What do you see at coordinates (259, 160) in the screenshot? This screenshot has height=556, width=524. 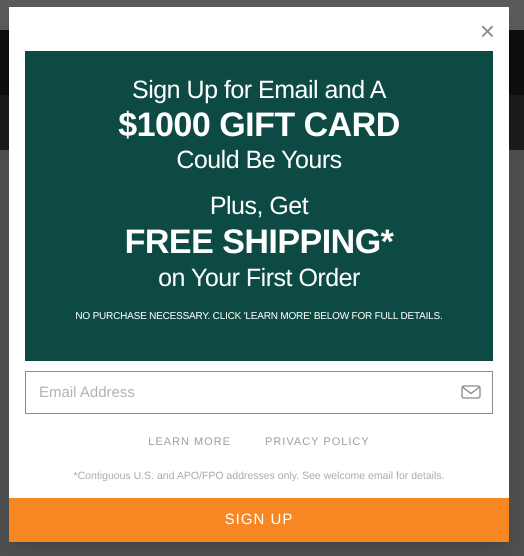 I see `promo-subline: Could Be Yours` at bounding box center [259, 160].